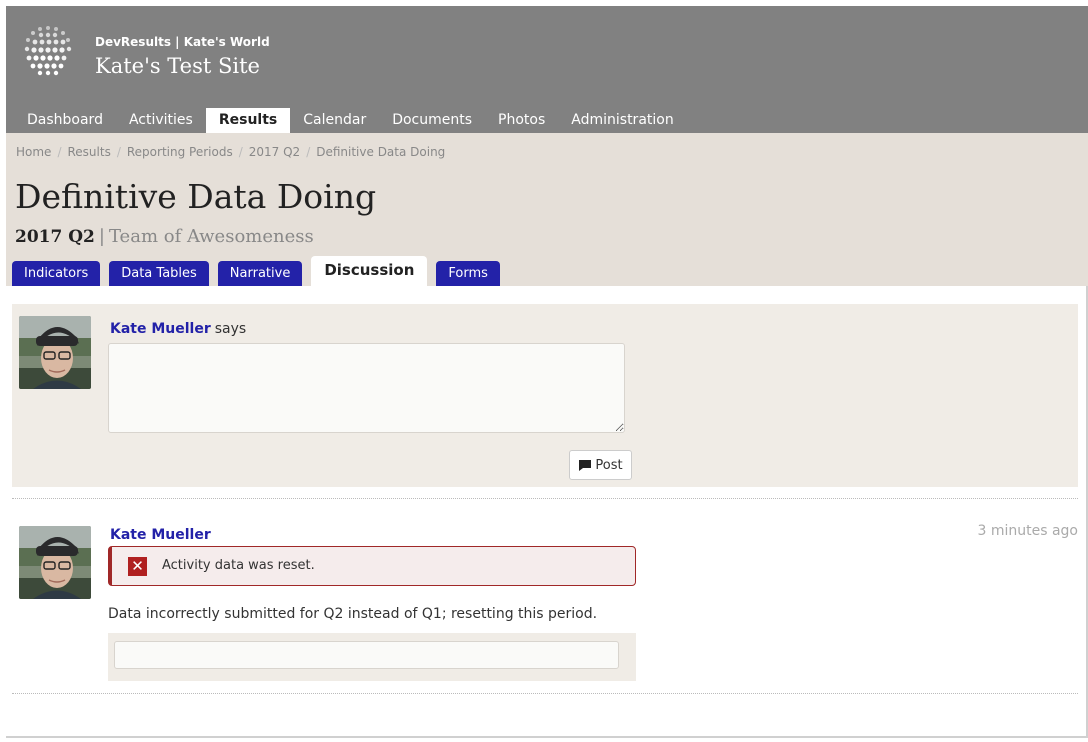  What do you see at coordinates (56, 273) in the screenshot?
I see `tab-indicators: Indicators` at bounding box center [56, 273].